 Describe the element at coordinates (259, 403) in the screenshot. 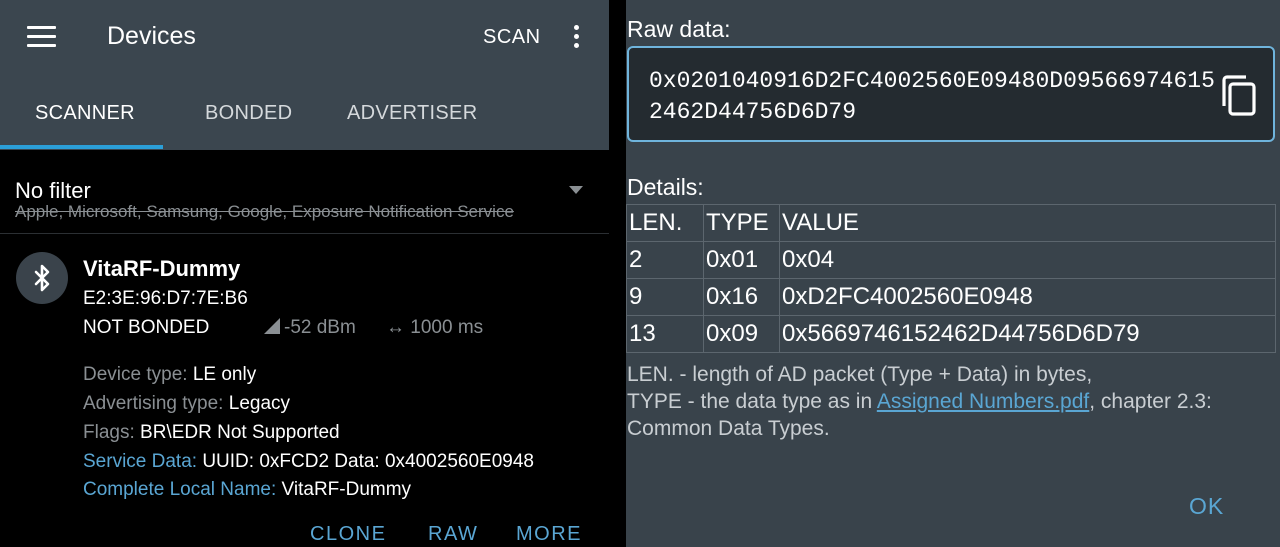

I see `detail-value: Legacy` at that location.